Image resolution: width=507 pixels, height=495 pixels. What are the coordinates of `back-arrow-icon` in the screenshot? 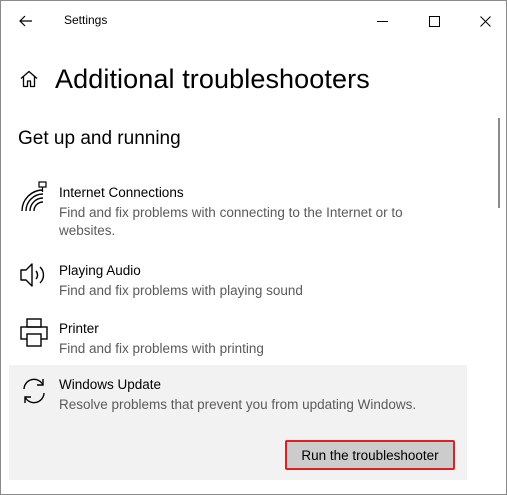 It's located at (25, 21).